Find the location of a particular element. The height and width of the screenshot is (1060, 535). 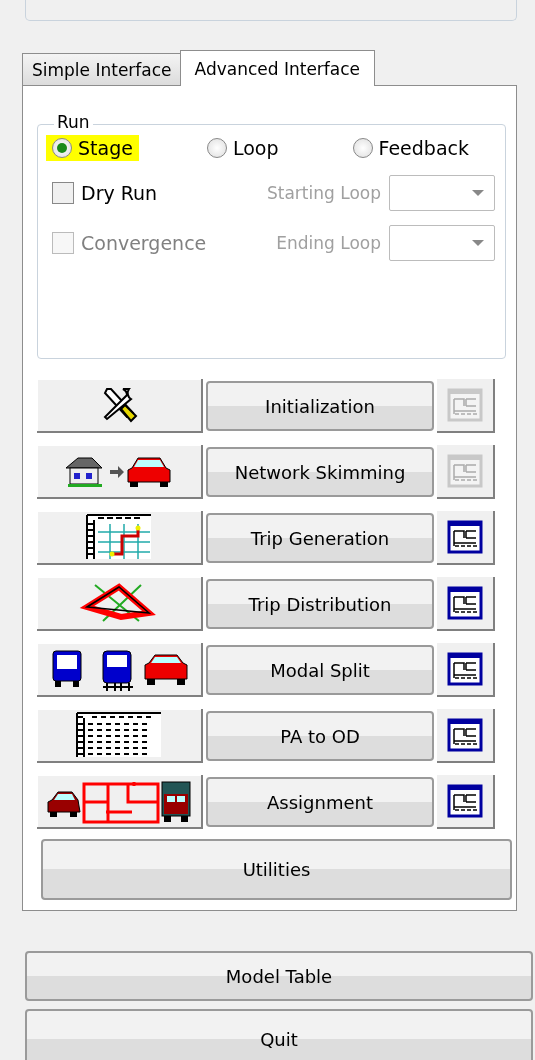

tab: Simple Interface is located at coordinates (101, 69).